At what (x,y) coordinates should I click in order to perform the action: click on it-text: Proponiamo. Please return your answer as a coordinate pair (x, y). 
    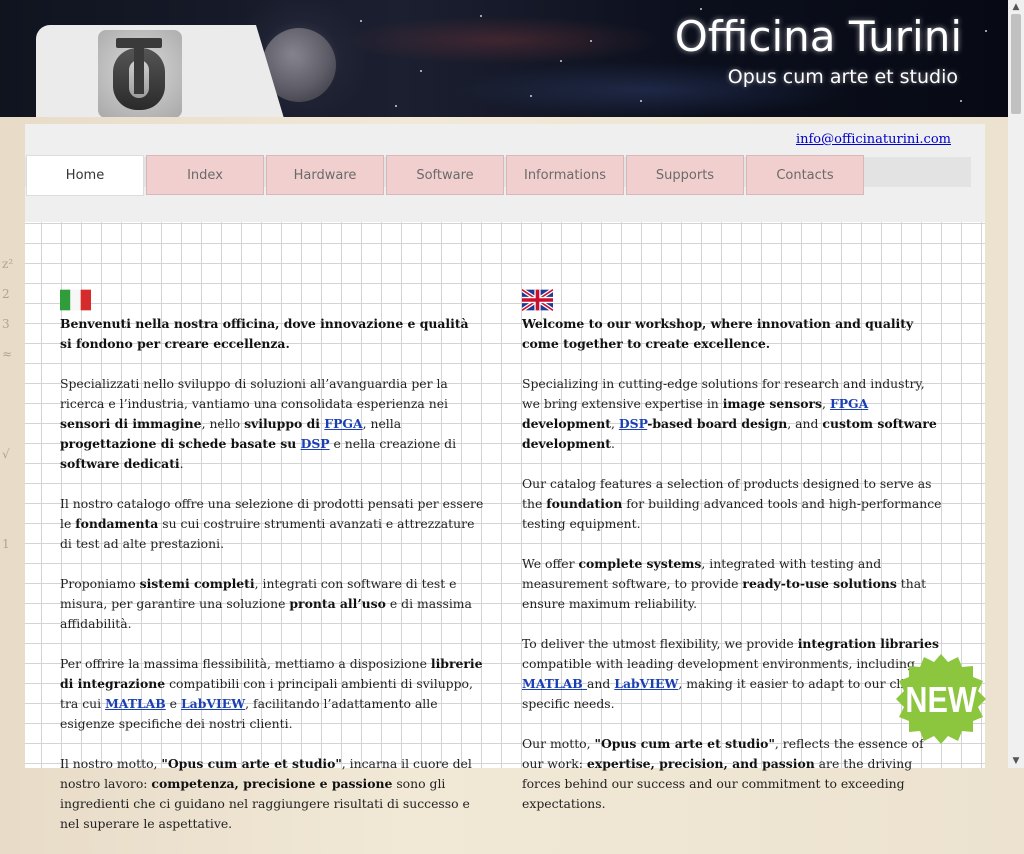
    Looking at the image, I should click on (100, 583).